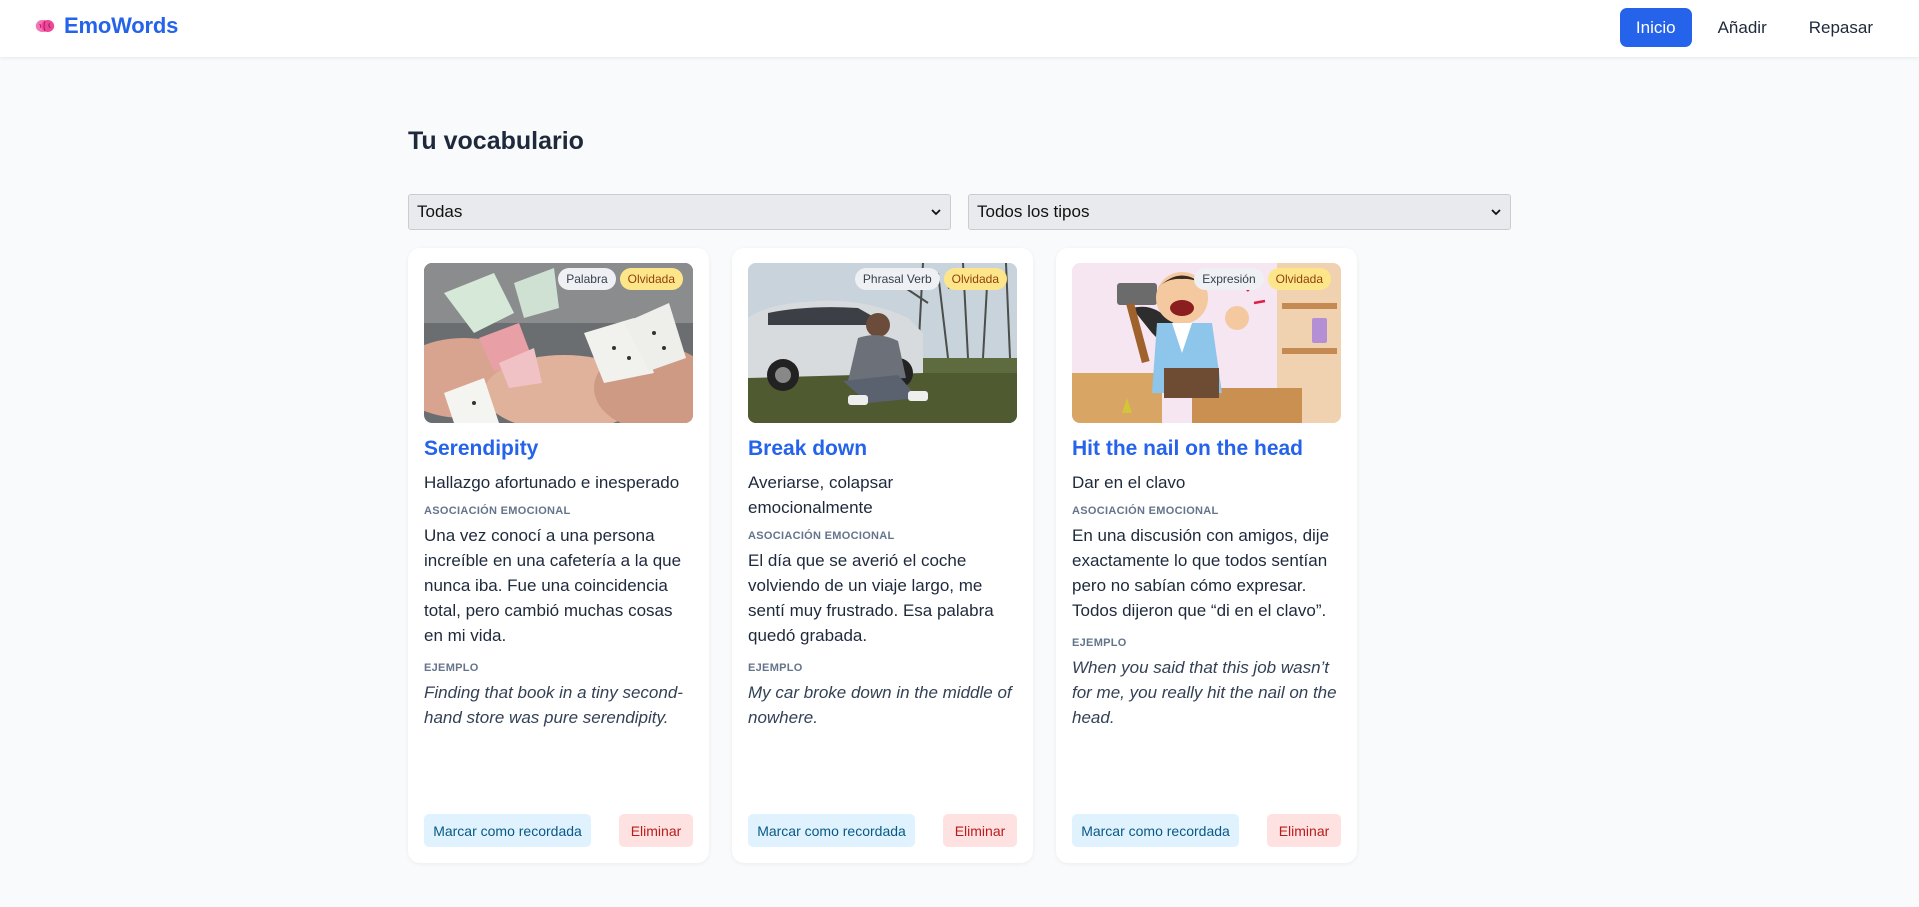 The image size is (1919, 907). Describe the element at coordinates (481, 448) in the screenshot. I see `card-word: Serendipity` at that location.